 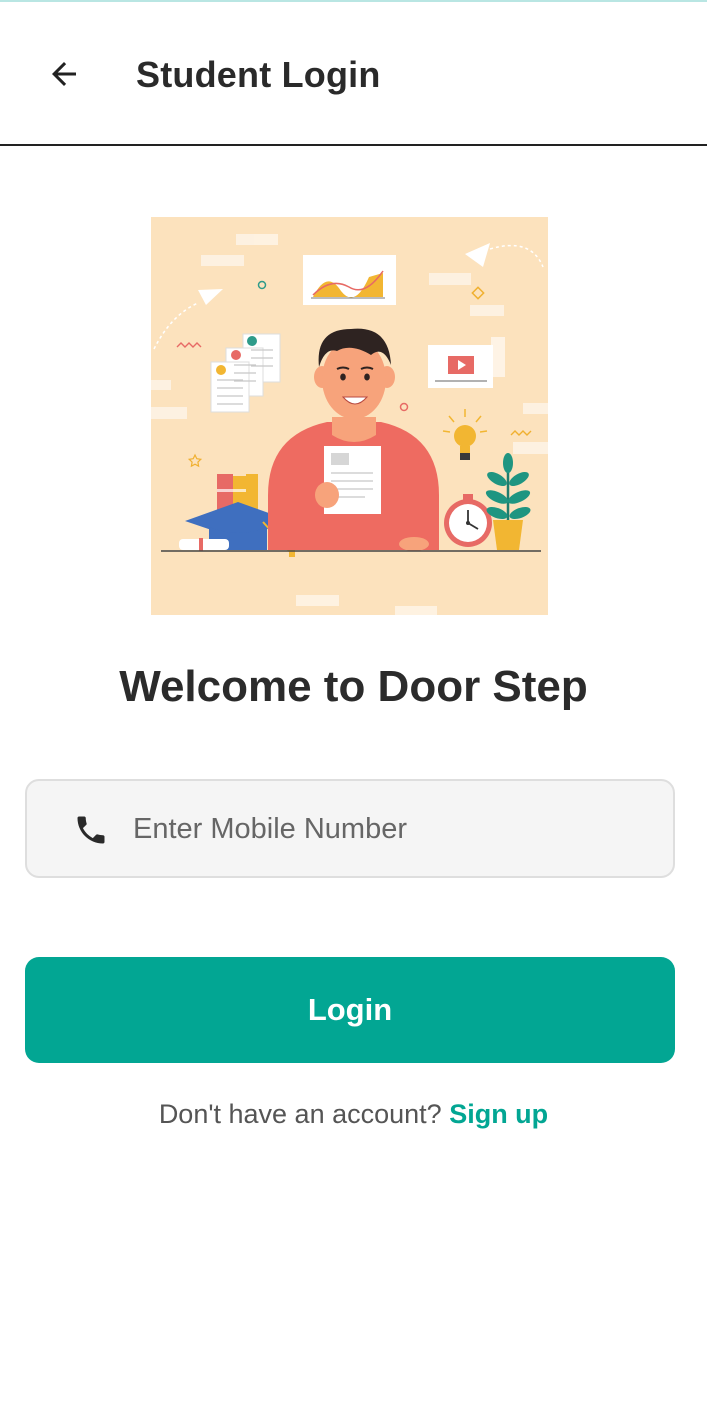 I want to click on mobile-number-input, so click(x=393, y=829).